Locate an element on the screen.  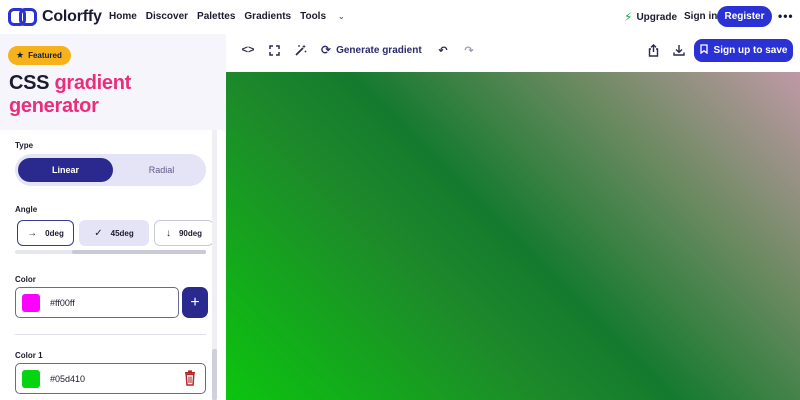
nav-home: Home is located at coordinates (123, 16).